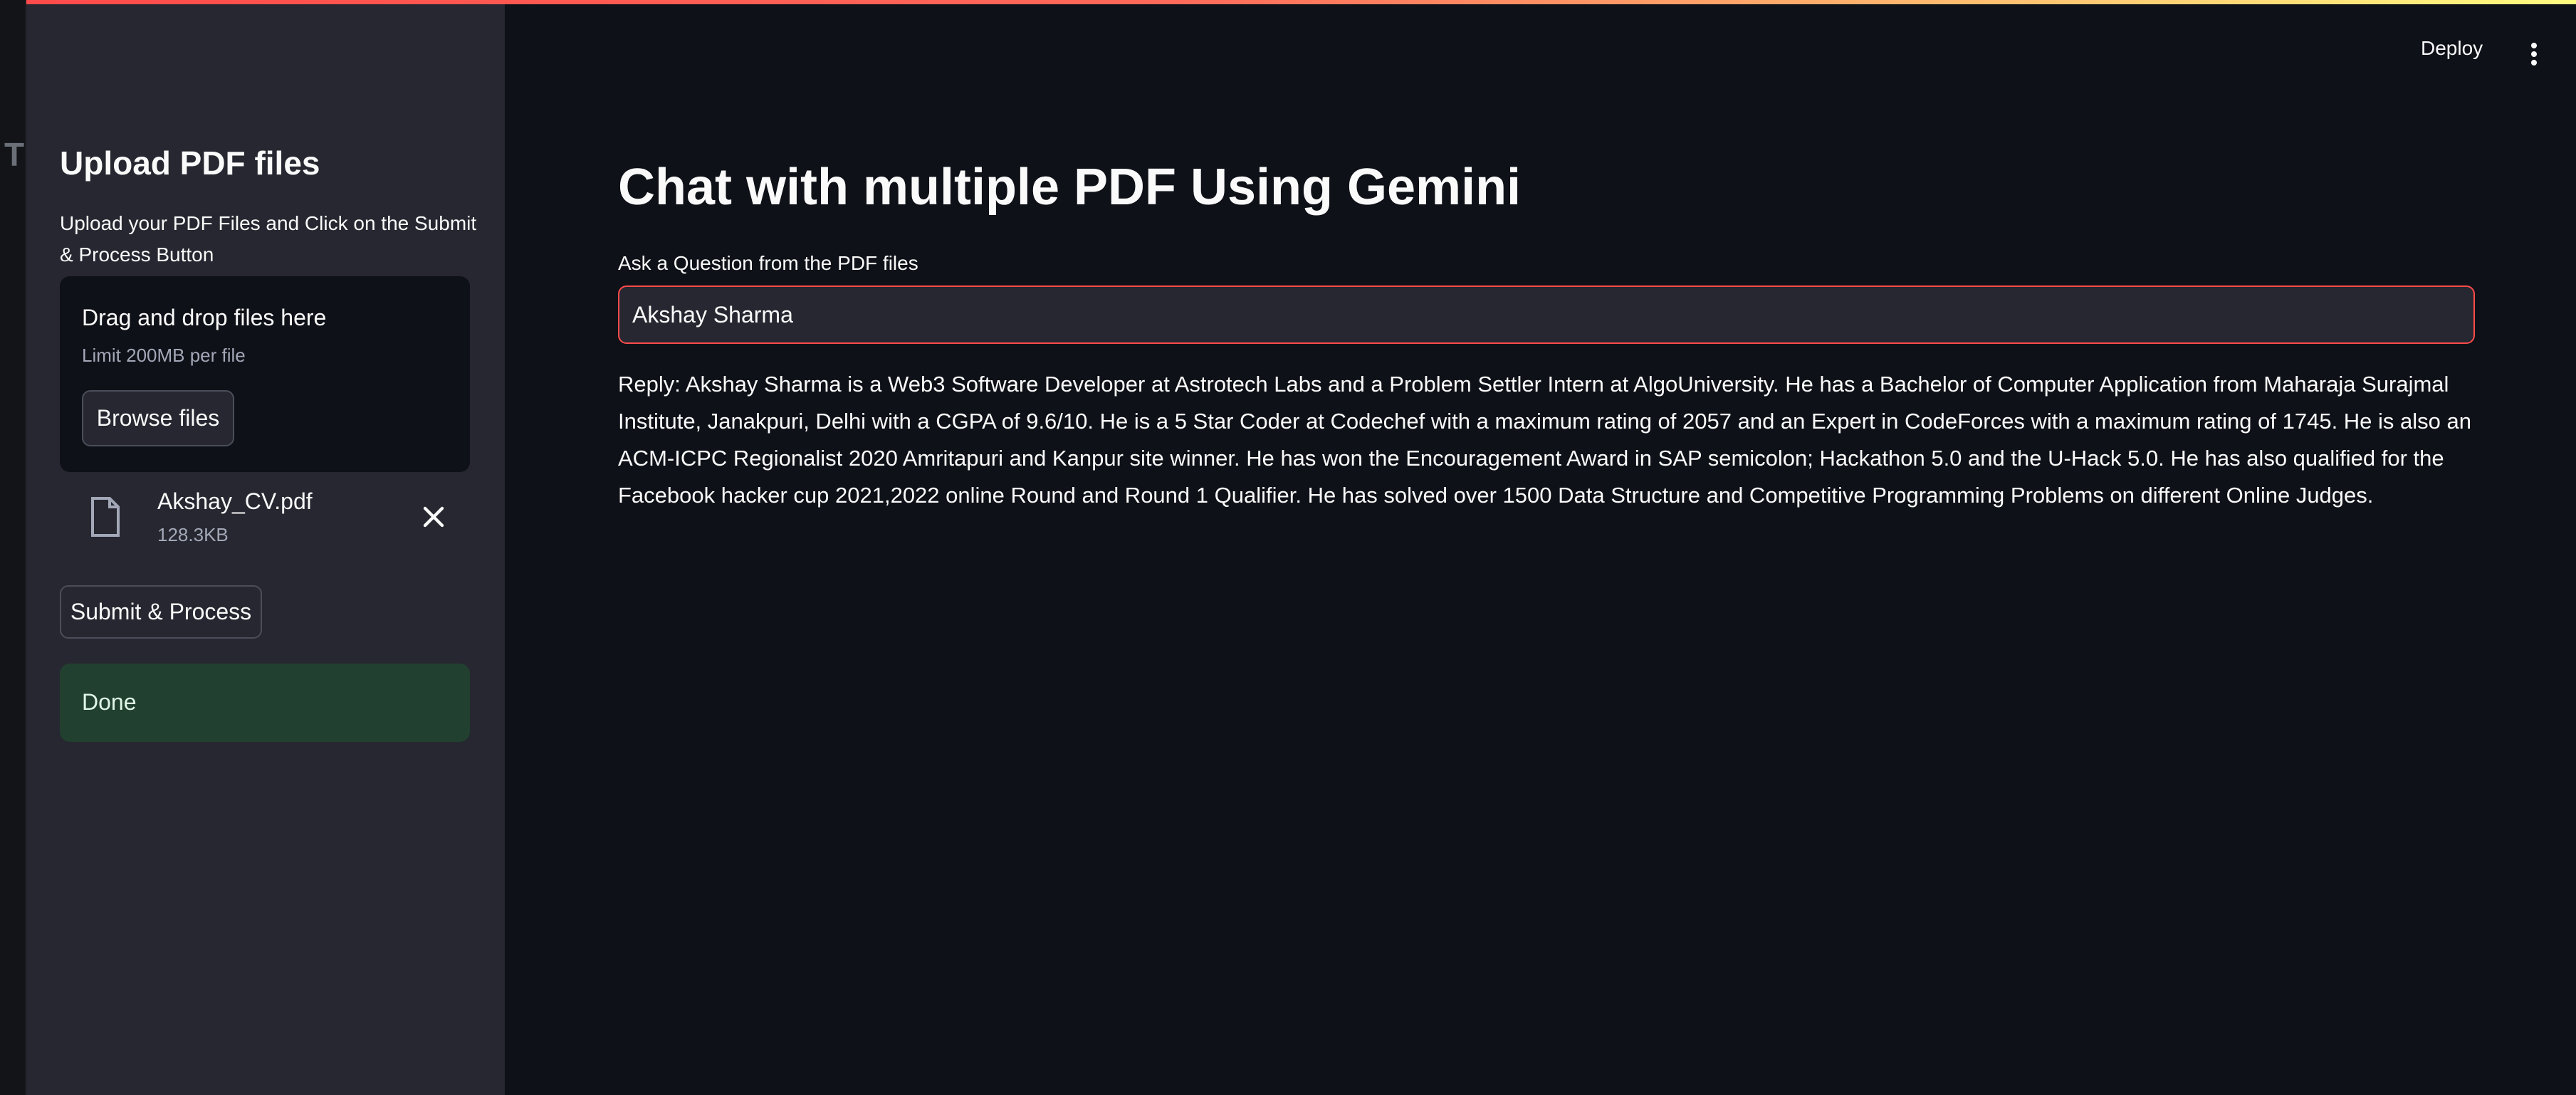  I want to click on file-icon, so click(105, 517).